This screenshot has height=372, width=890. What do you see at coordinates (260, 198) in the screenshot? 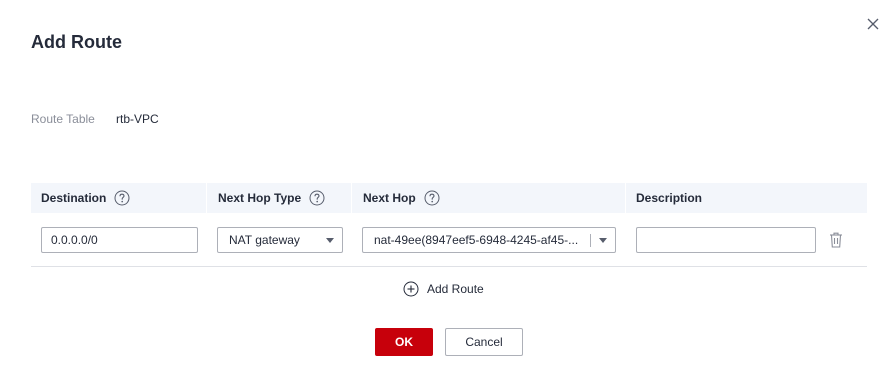
I see `column-label: Next Hop Type` at bounding box center [260, 198].